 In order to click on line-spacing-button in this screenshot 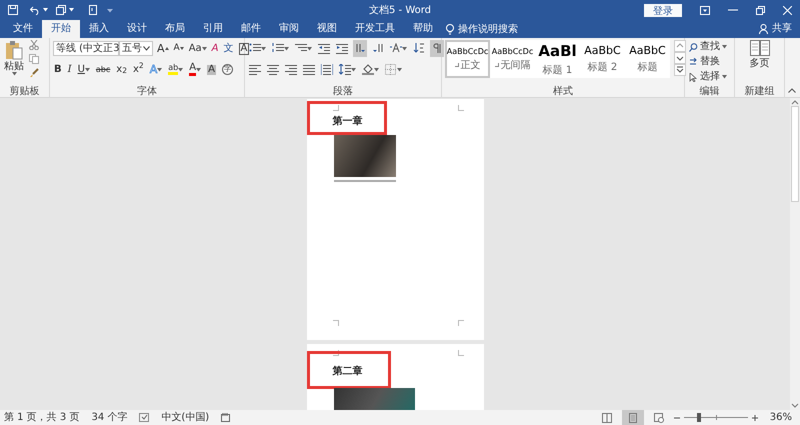, I will do `click(347, 69)`.